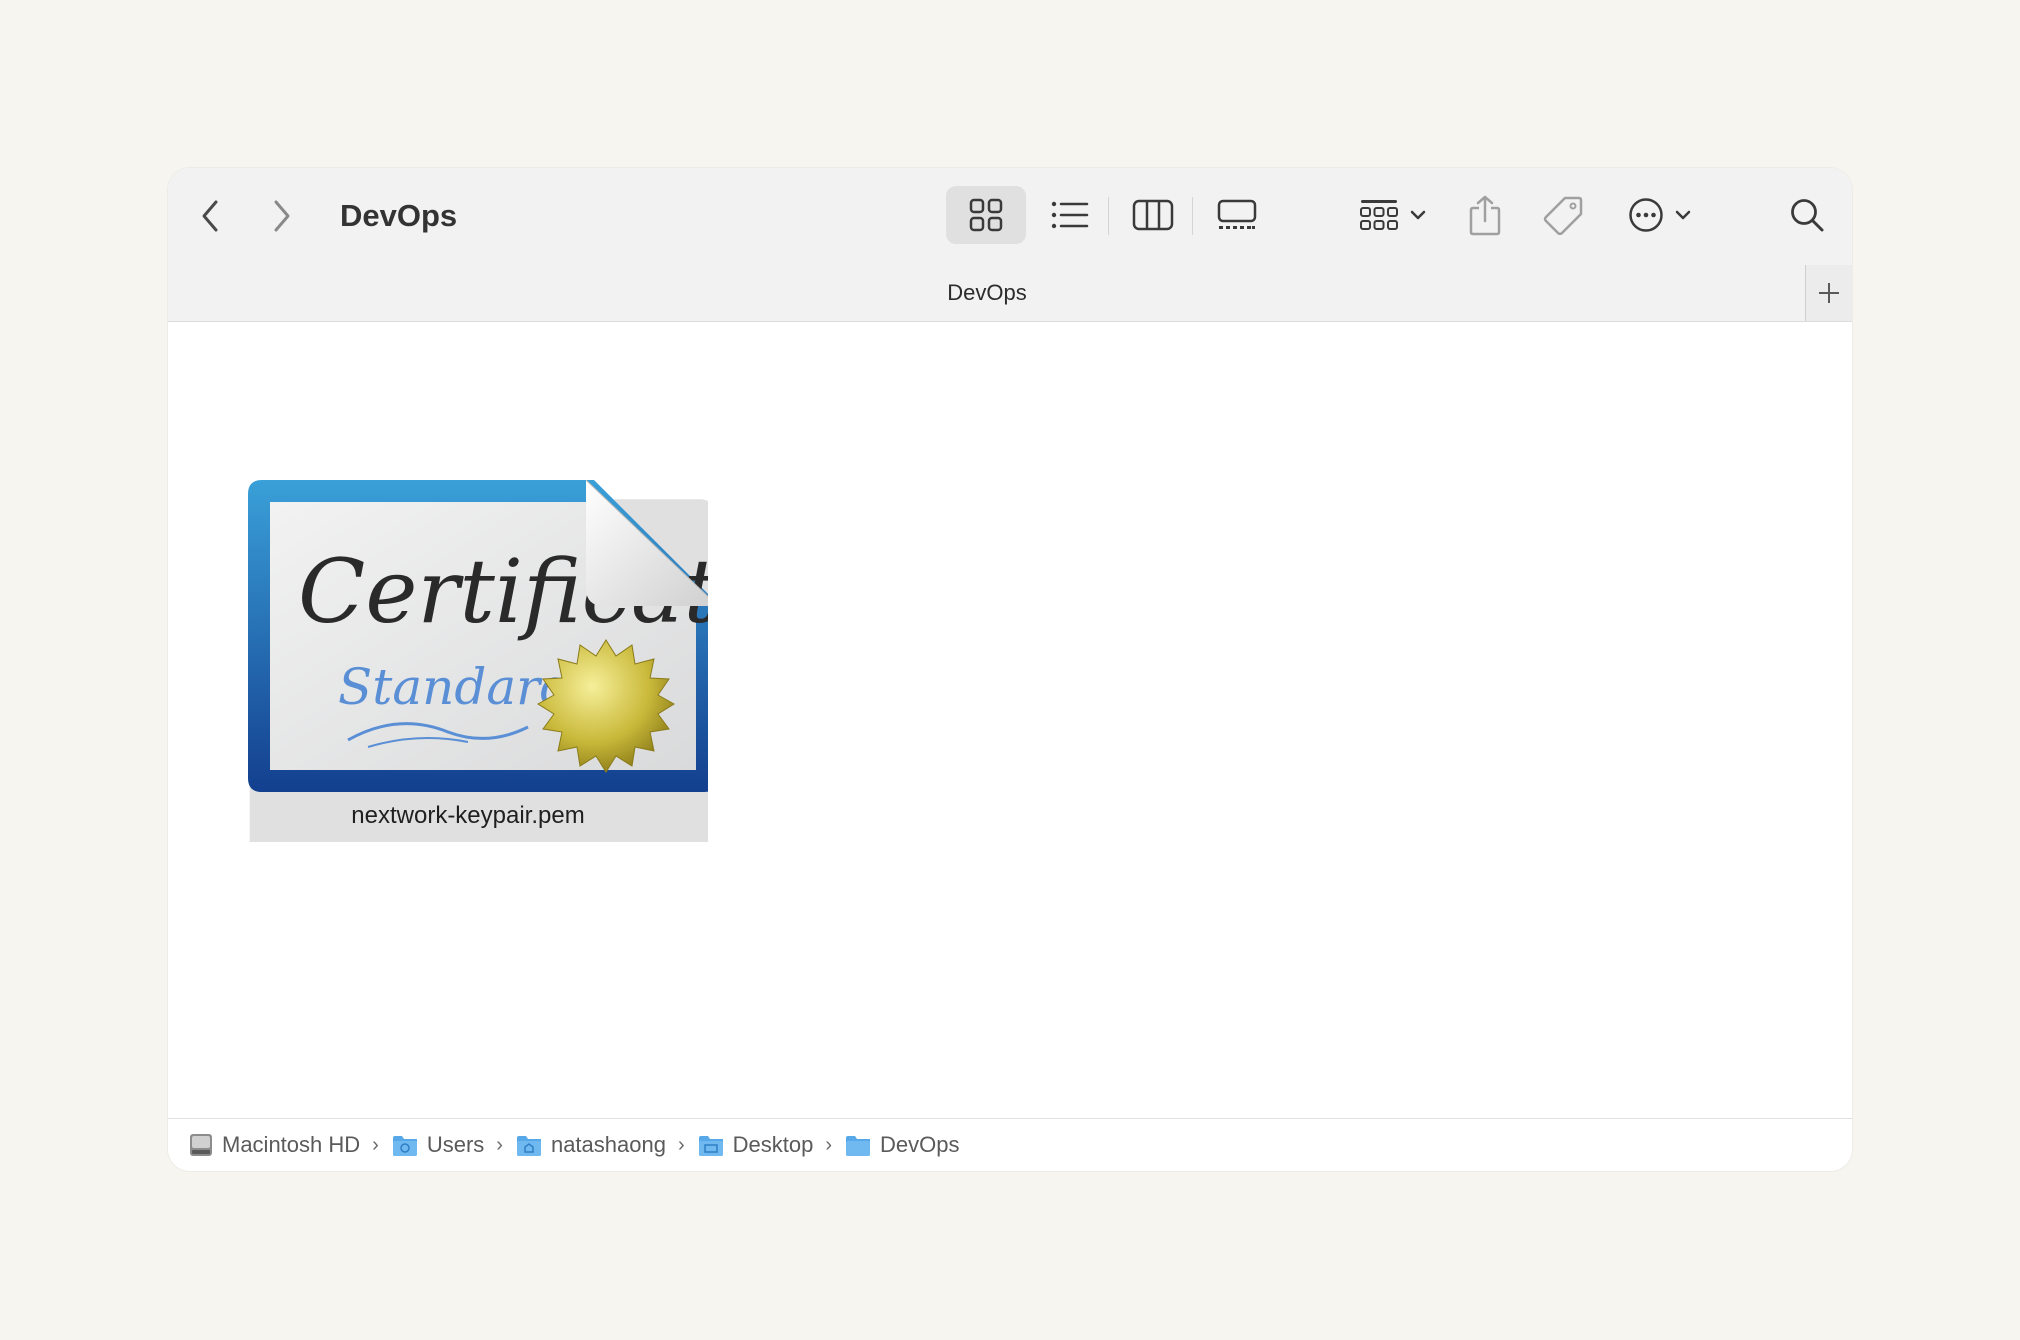 This screenshot has height=1340, width=2020. What do you see at coordinates (468, 815) in the screenshot?
I see `file-name-label: nextwork-keypair.pem` at bounding box center [468, 815].